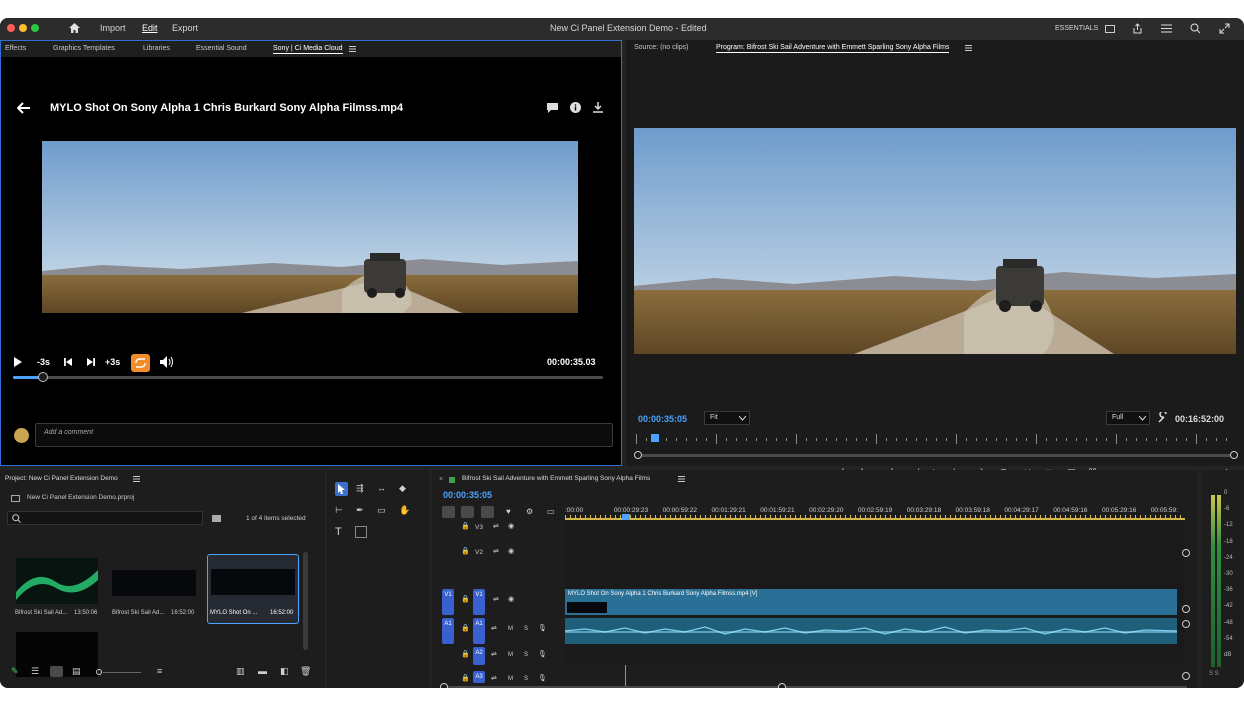 The width and height of the screenshot is (1244, 706). Describe the element at coordinates (56, 671) in the screenshot. I see `icon-view-button` at that location.